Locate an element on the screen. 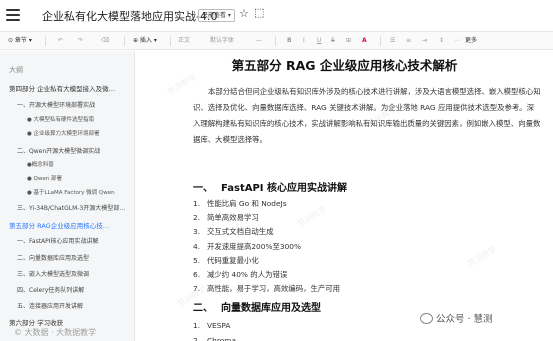 The height and width of the screenshot is (341, 553). list-item: 6. 减少约 40% 的人为错误 is located at coordinates (240, 275).